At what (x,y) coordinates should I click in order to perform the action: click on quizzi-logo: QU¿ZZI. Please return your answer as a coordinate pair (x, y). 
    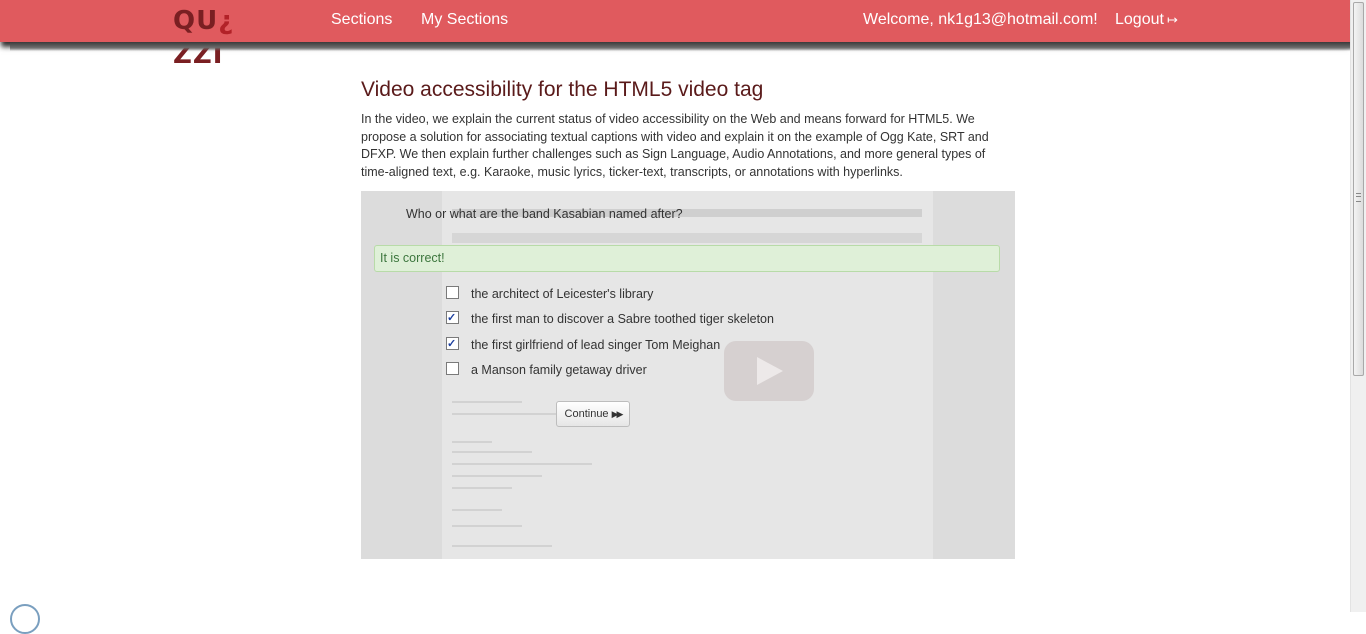
    Looking at the image, I should click on (228, 37).